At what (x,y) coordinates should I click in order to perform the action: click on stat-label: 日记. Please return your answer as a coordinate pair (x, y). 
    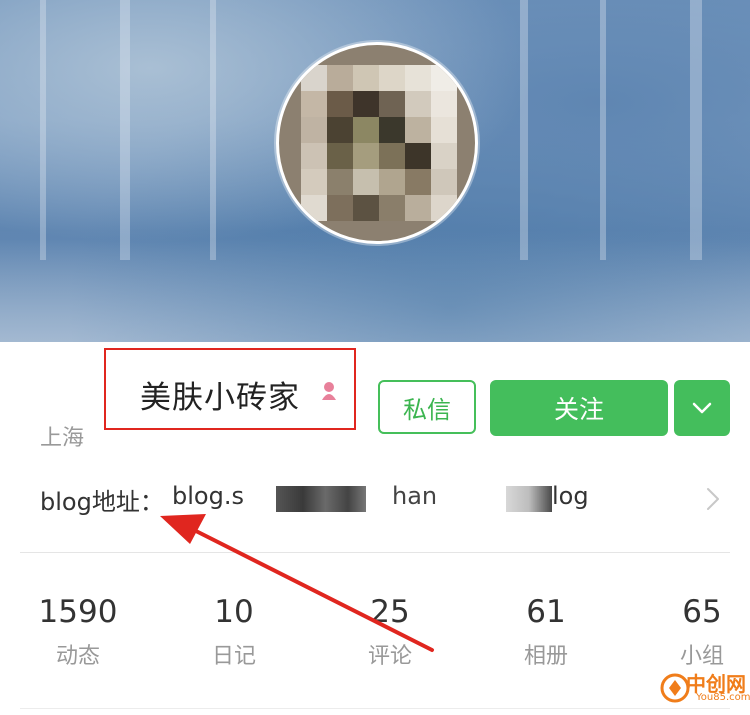
    Looking at the image, I should click on (233, 656).